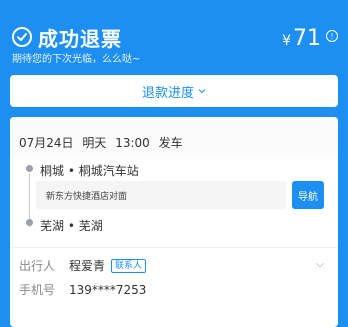  Describe the element at coordinates (87, 266) in the screenshot. I see `passenger-name: 程爱青` at that location.